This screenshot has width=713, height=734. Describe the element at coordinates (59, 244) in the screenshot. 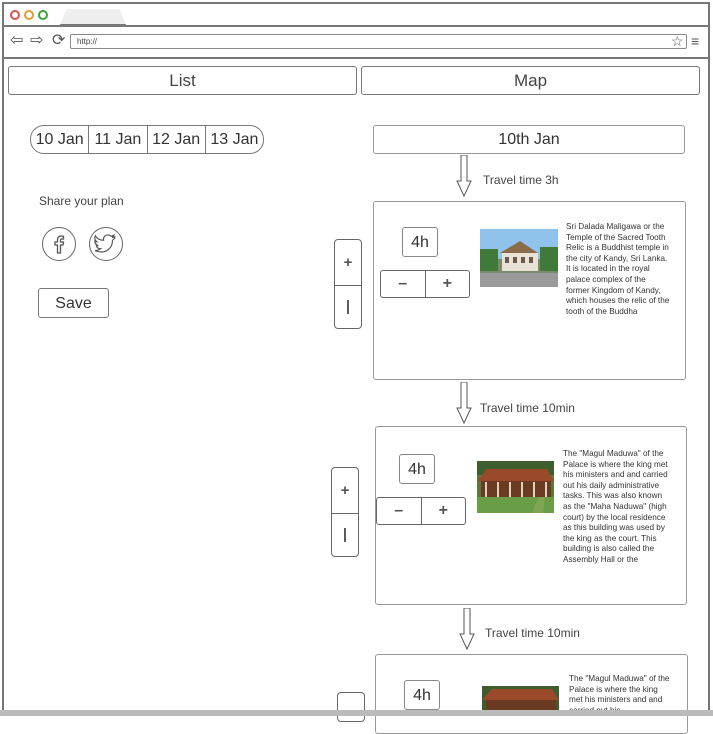

I see `facebook-icon` at that location.